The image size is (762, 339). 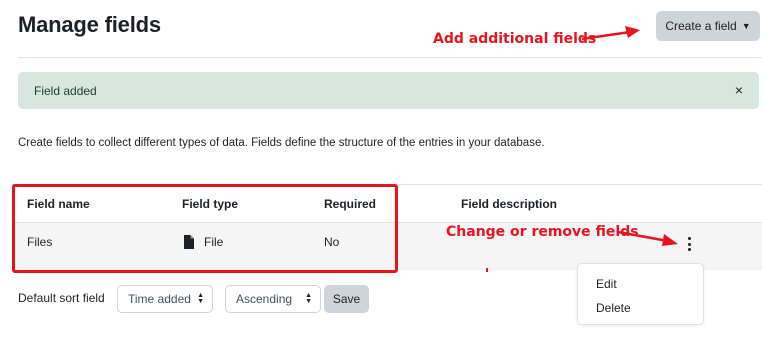 What do you see at coordinates (515, 39) in the screenshot?
I see `annotation-add-fields: Add additional fields` at bounding box center [515, 39].